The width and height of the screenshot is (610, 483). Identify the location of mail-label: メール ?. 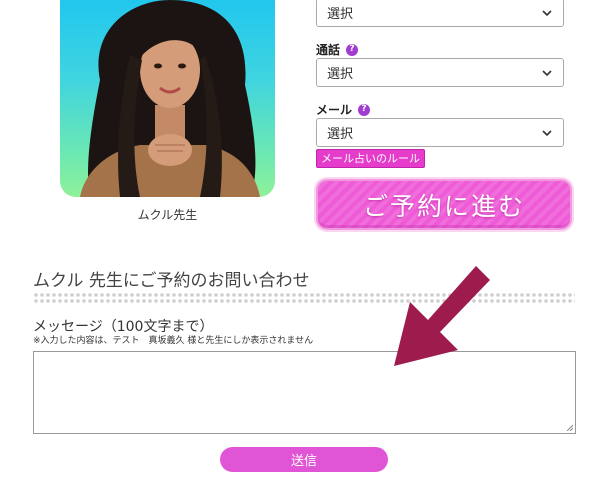
(343, 109).